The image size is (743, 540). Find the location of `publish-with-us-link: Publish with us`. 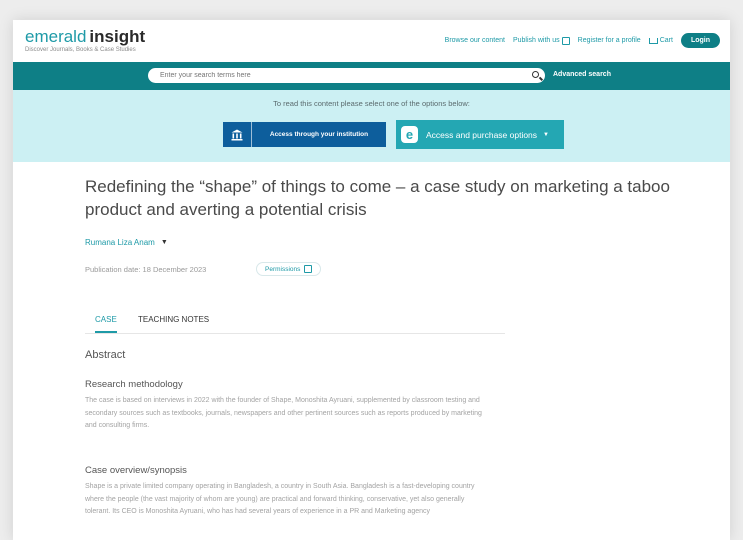

publish-with-us-link: Publish with us is located at coordinates (541, 40).